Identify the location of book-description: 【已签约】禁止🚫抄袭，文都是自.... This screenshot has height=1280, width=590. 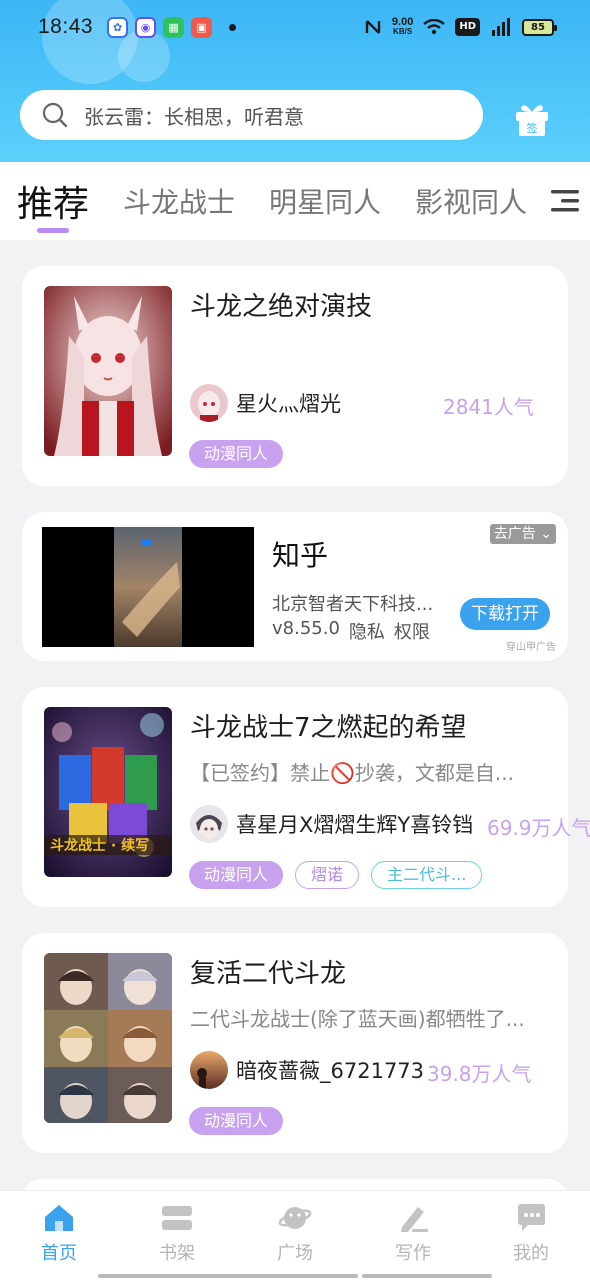
(352, 773).